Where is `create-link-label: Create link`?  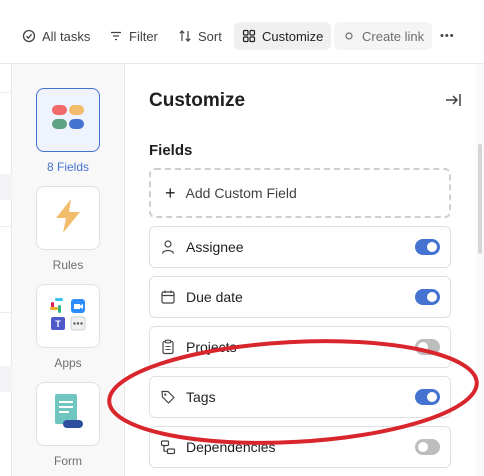 create-link-label: Create link is located at coordinates (393, 36).